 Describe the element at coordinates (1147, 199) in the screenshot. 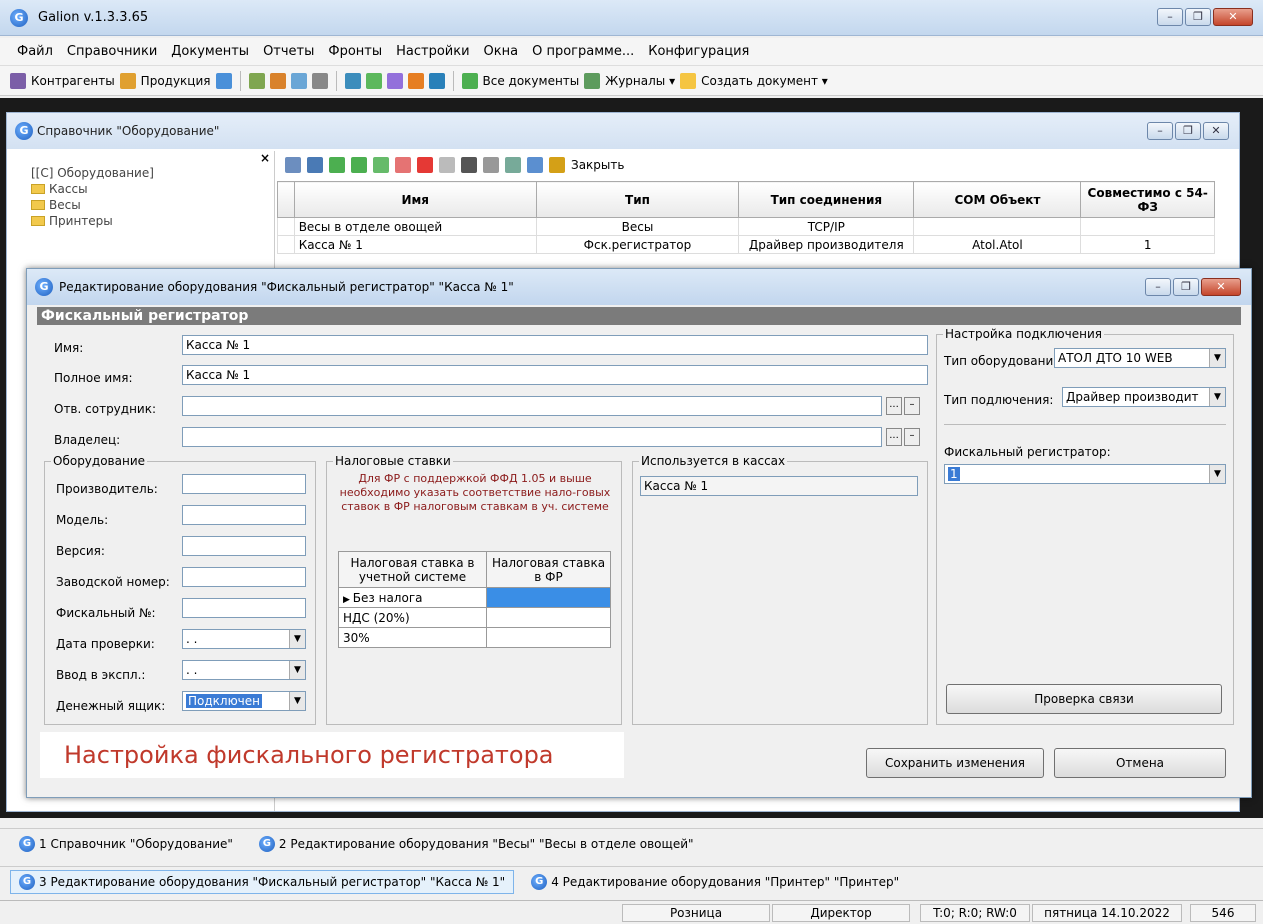

I see `col-54fz: Совместимо с 54-ФЗ` at that location.